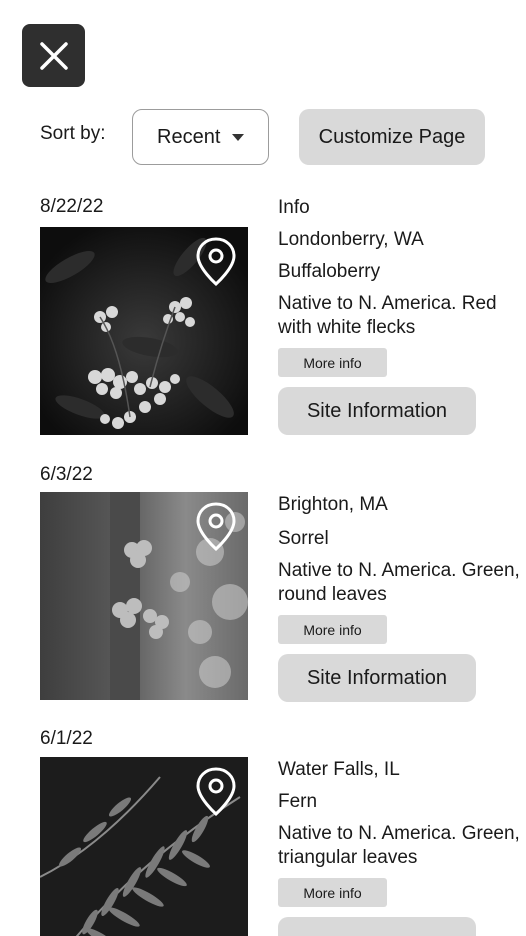 The width and height of the screenshot is (526, 936). I want to click on customize-page-button: Customize Page, so click(392, 137).